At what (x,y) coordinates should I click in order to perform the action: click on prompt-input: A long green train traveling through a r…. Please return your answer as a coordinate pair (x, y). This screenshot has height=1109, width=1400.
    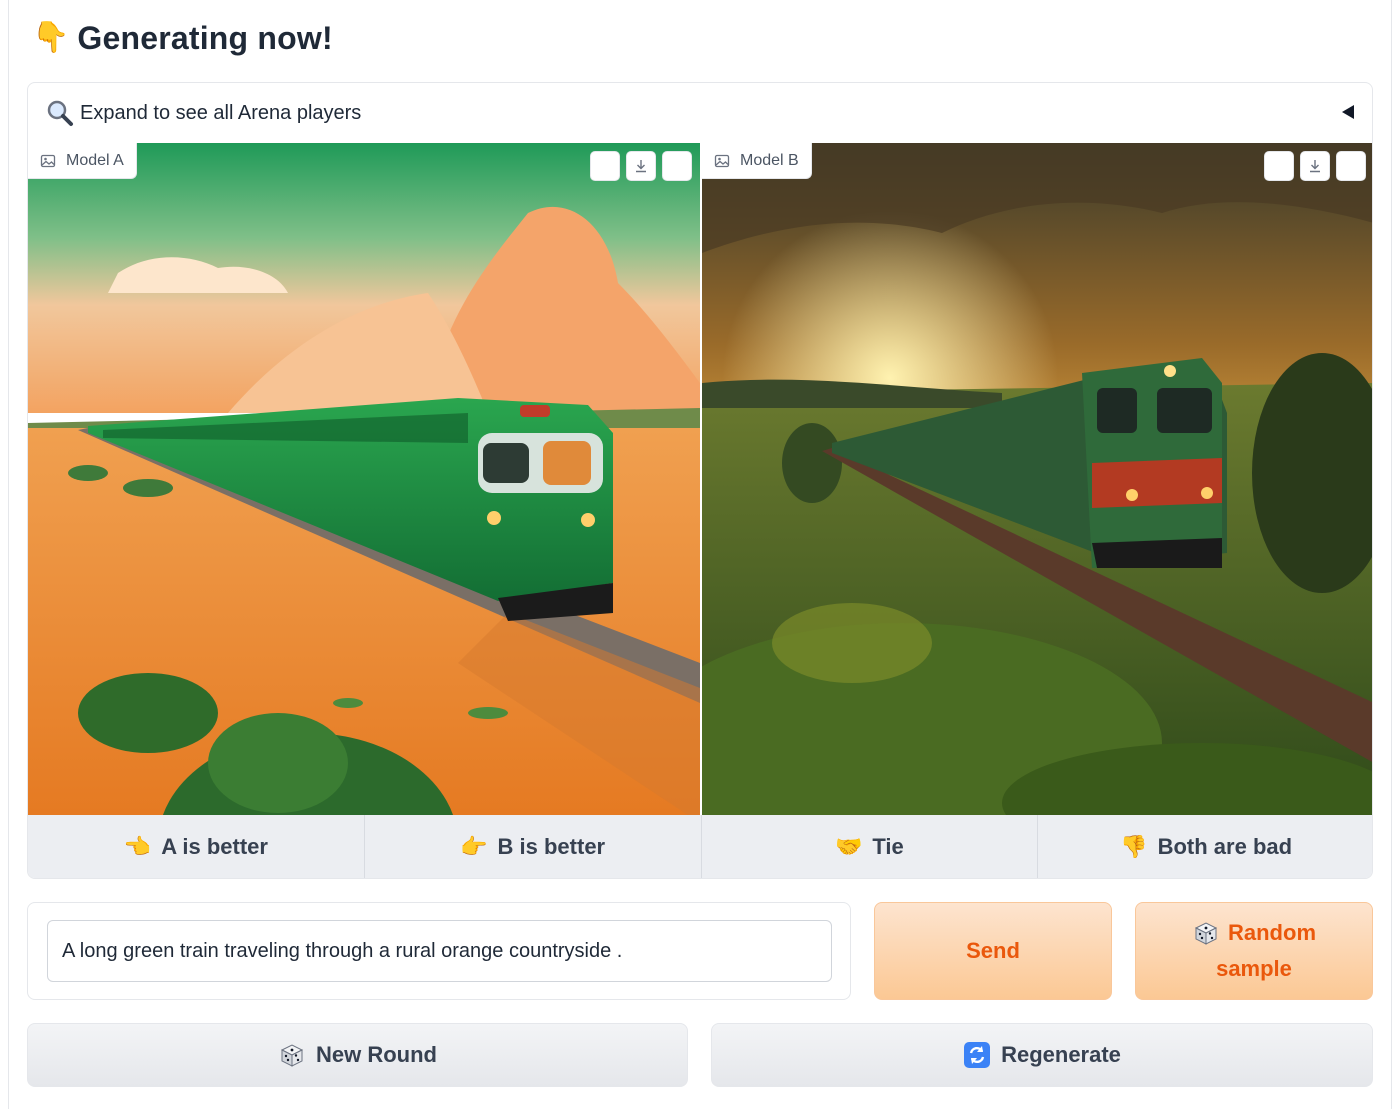
    Looking at the image, I should click on (439, 951).